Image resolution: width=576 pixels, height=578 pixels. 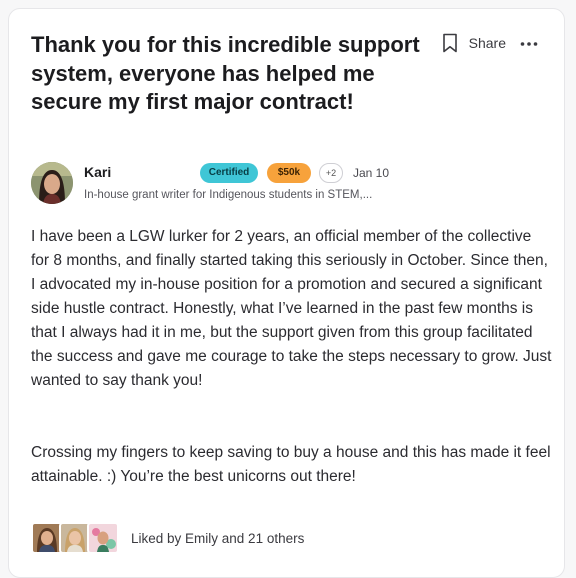 I want to click on post-actions: Share, so click(x=490, y=43).